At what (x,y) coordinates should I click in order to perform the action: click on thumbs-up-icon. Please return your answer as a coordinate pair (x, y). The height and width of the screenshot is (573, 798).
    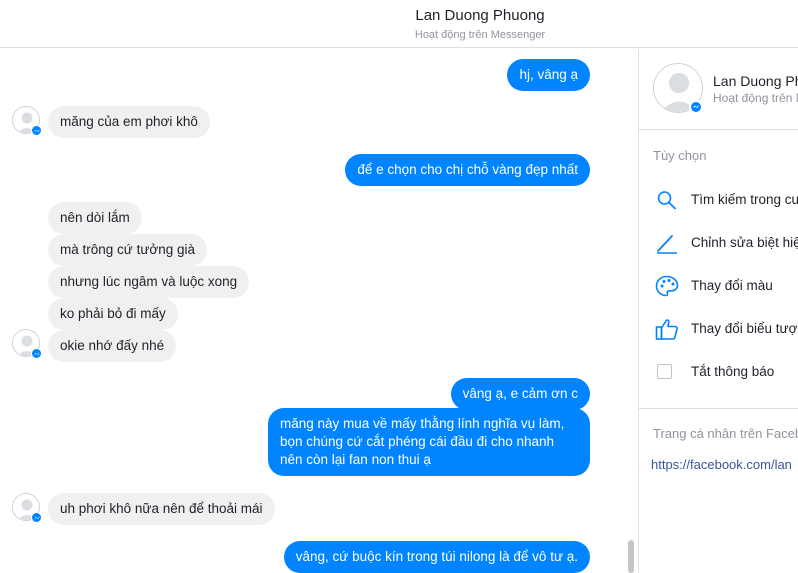
    Looking at the image, I should click on (666, 329).